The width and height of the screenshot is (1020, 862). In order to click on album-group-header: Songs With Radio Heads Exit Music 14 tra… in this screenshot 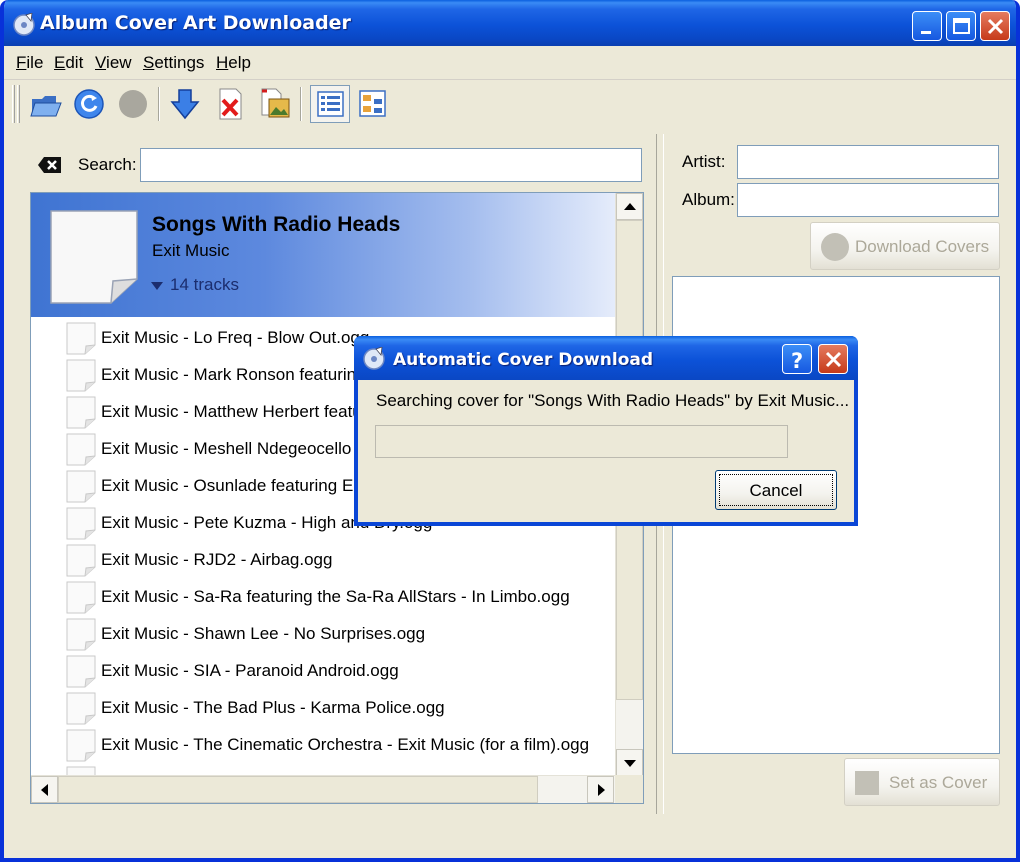, I will do `click(323, 255)`.